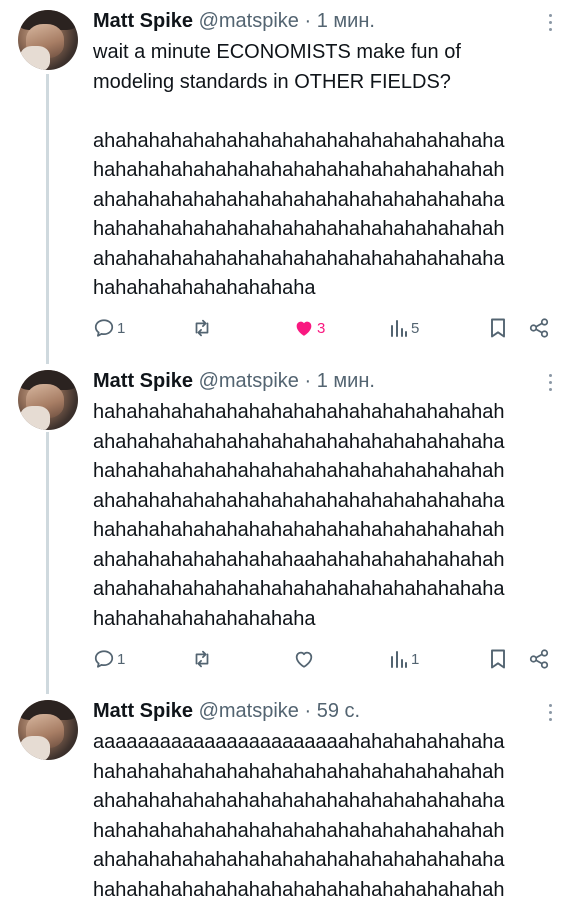 Image resolution: width=579 pixels, height=905 pixels. I want to click on like-button: 3, so click(309, 328).